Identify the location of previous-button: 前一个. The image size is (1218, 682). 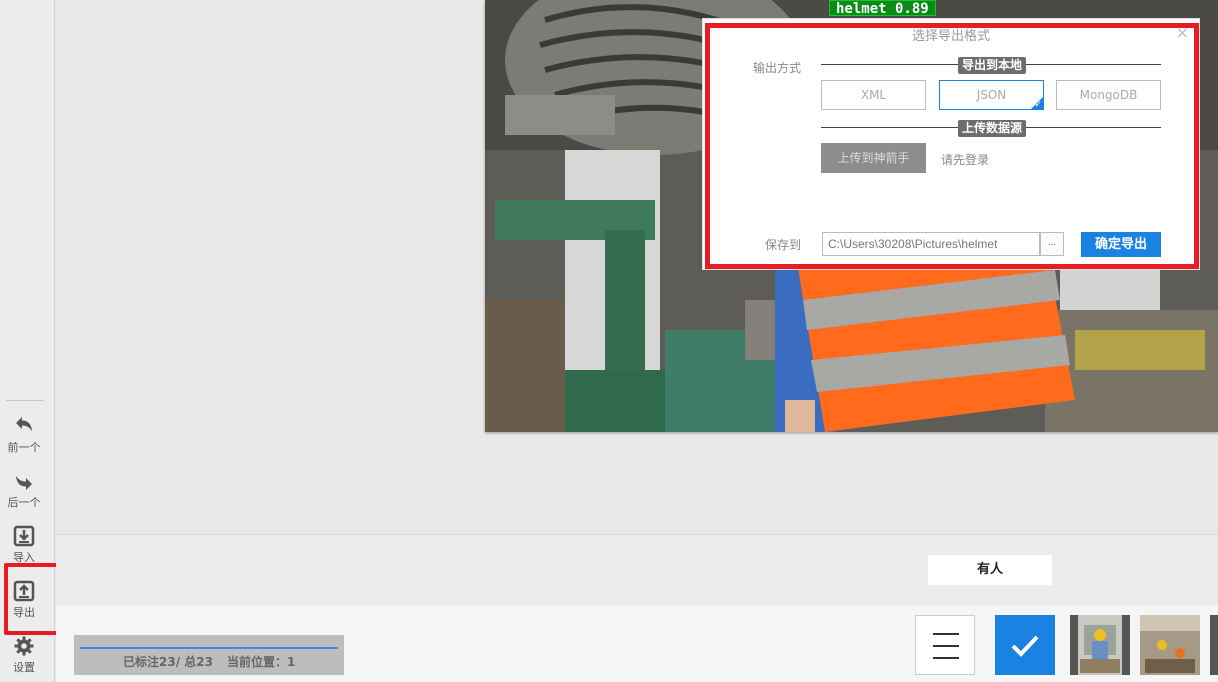
(24, 440).